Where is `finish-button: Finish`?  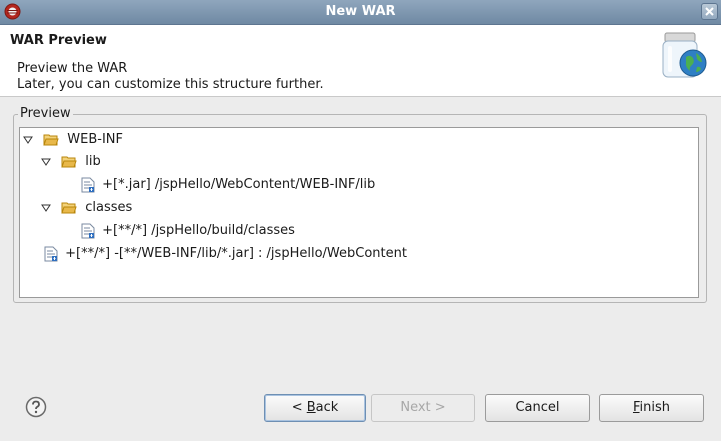
finish-button: Finish is located at coordinates (651, 408).